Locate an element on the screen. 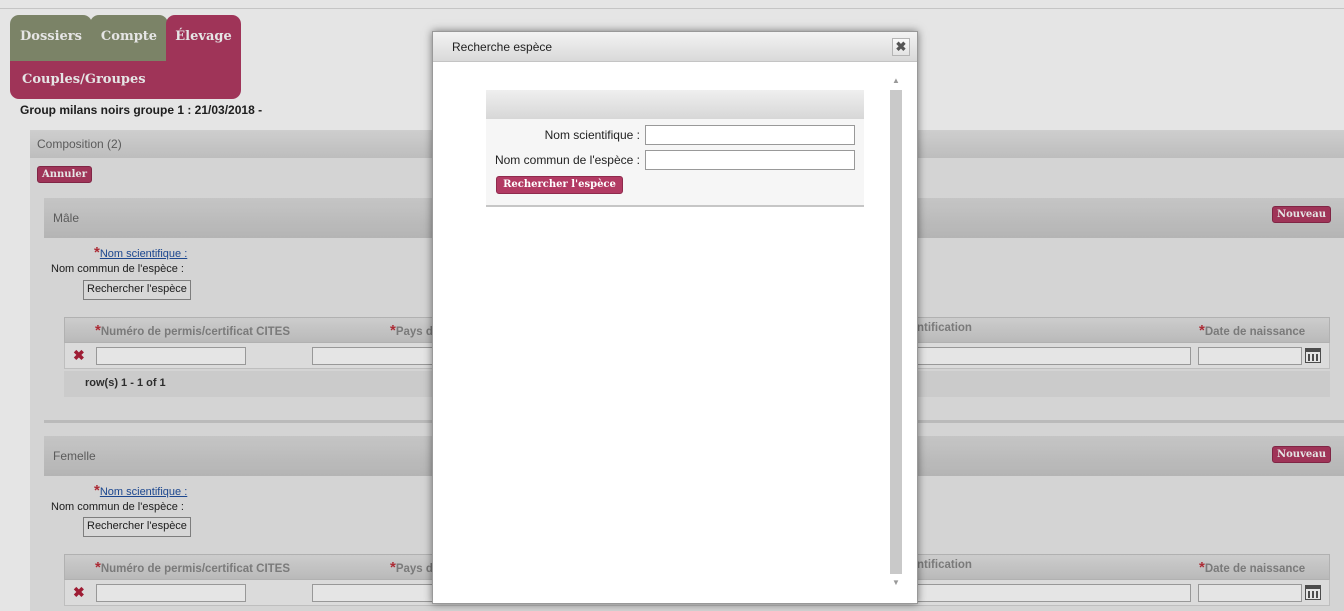  scroll-thumb is located at coordinates (896, 332).